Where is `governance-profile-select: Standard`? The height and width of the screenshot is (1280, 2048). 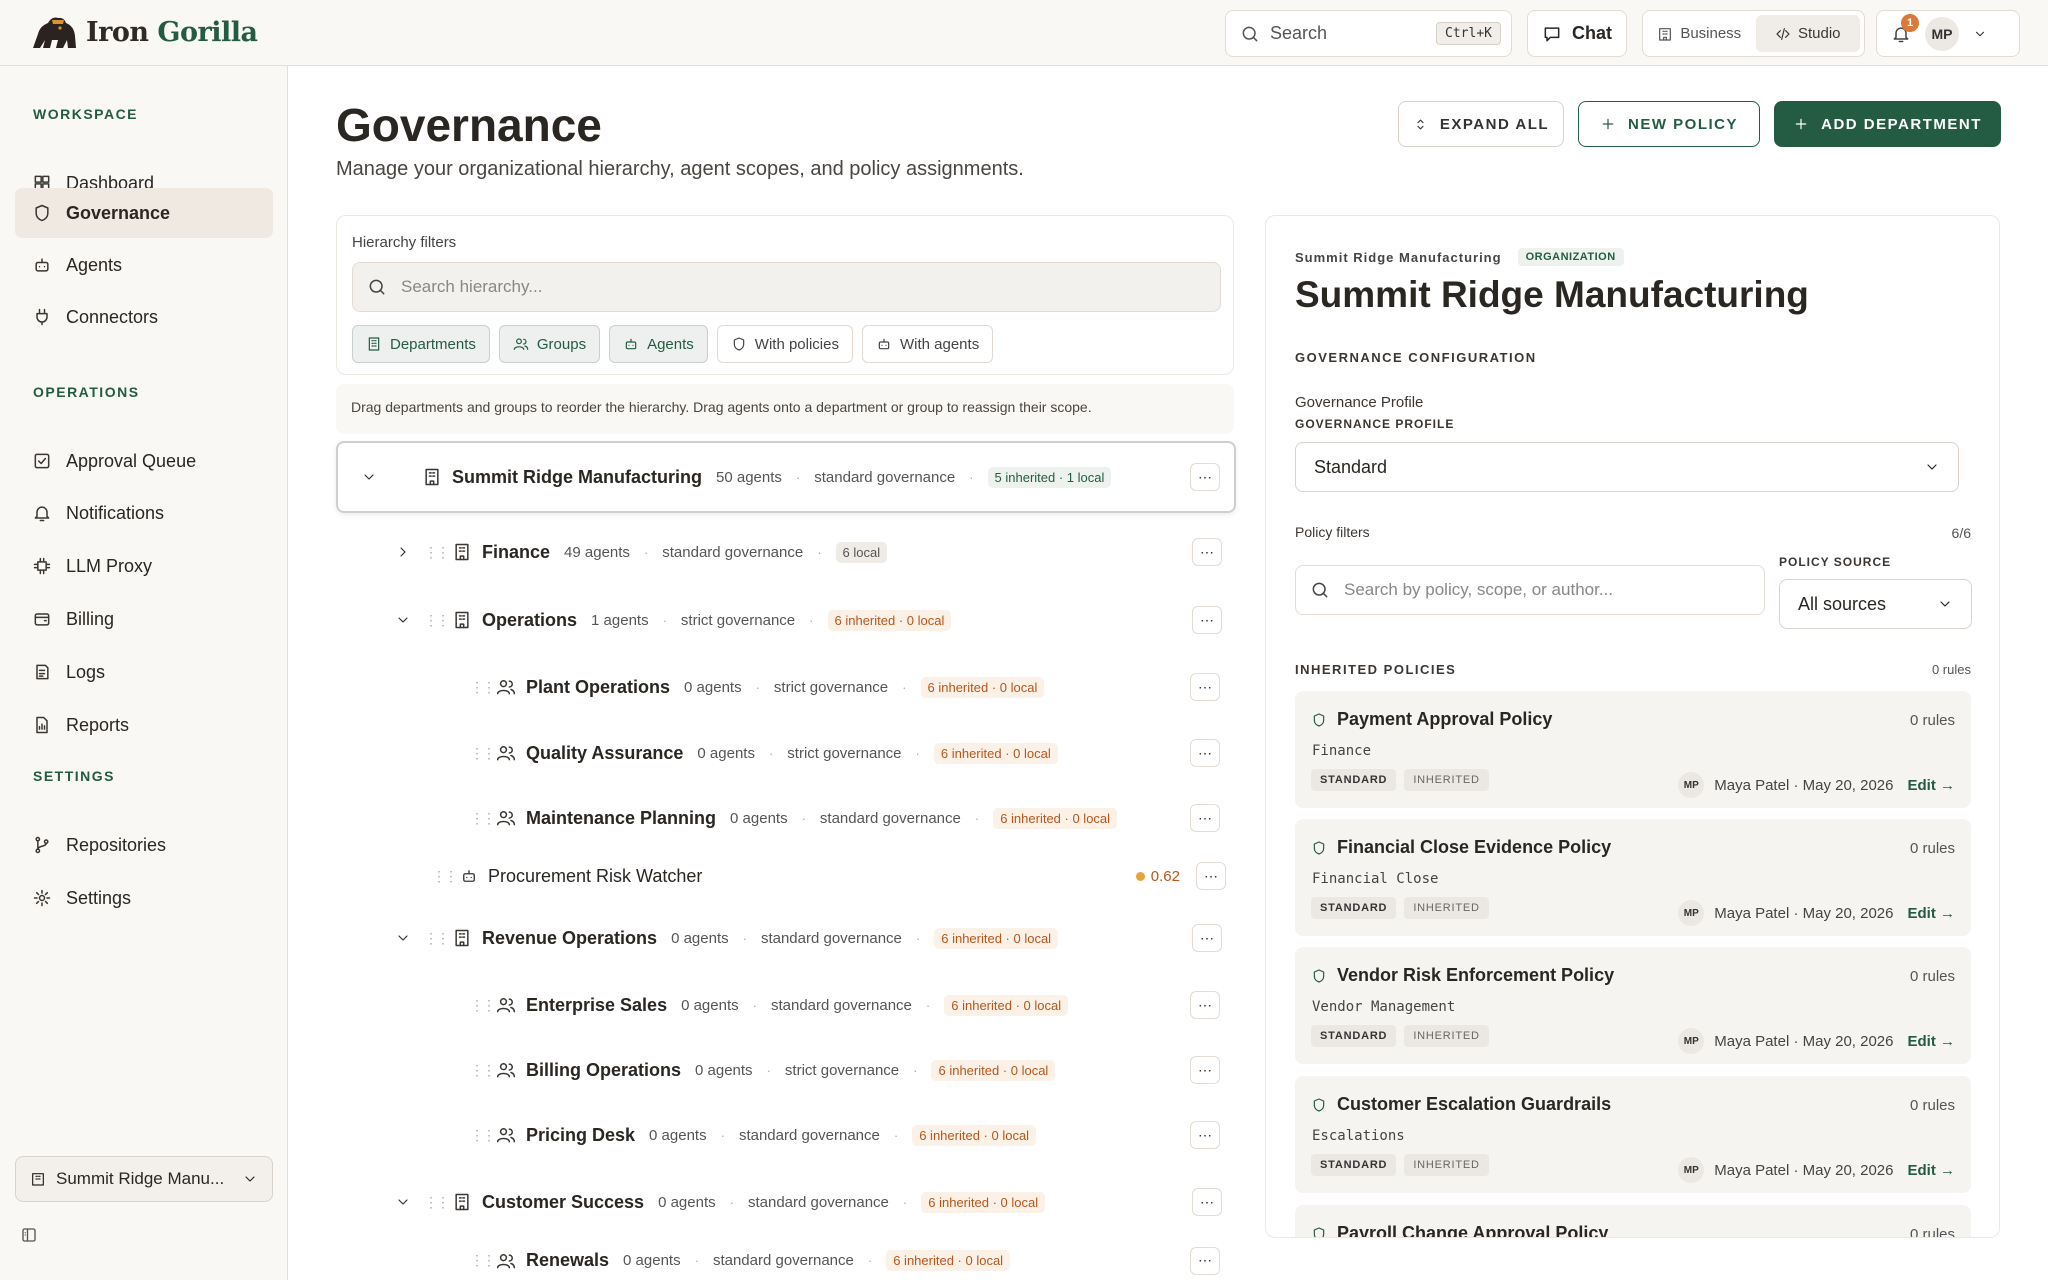
governance-profile-select: Standard is located at coordinates (1627, 467).